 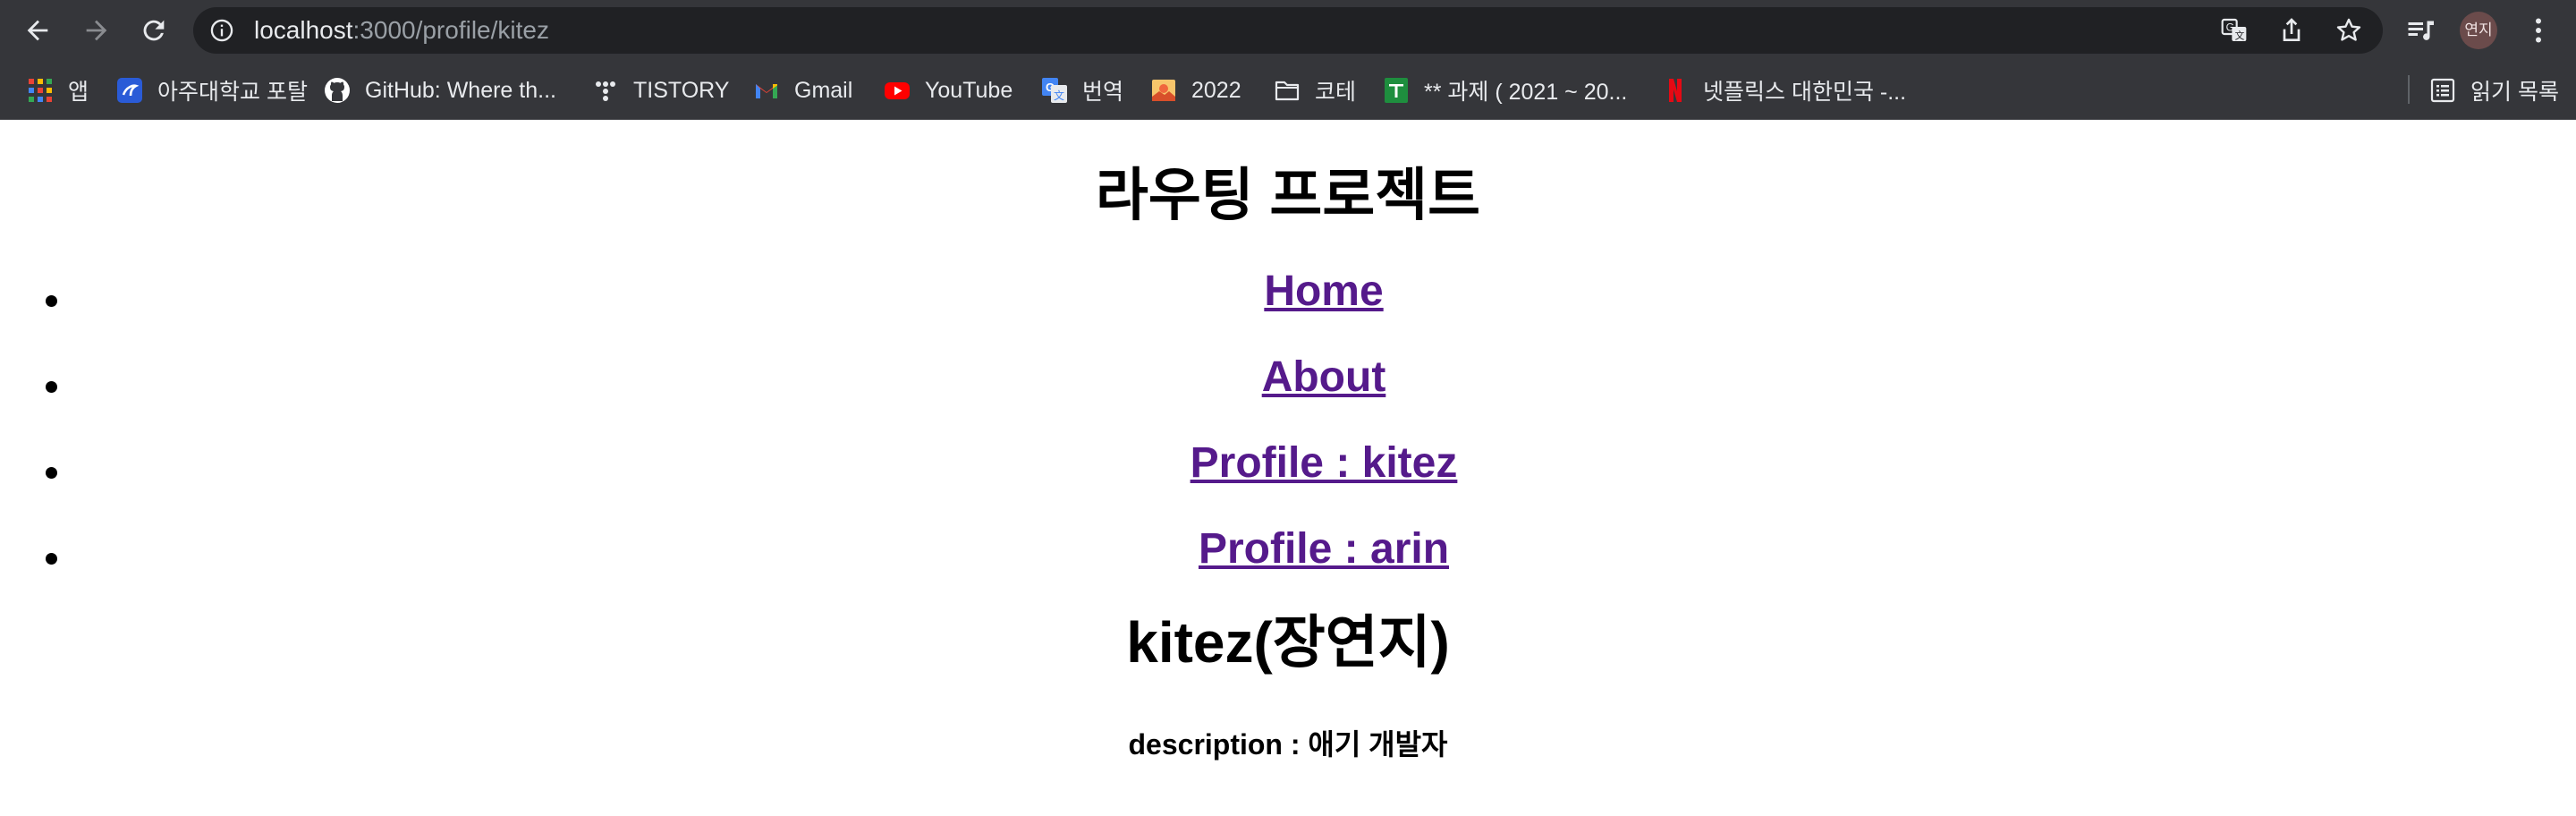 I want to click on queue-music-icon, so click(x=2421, y=30).